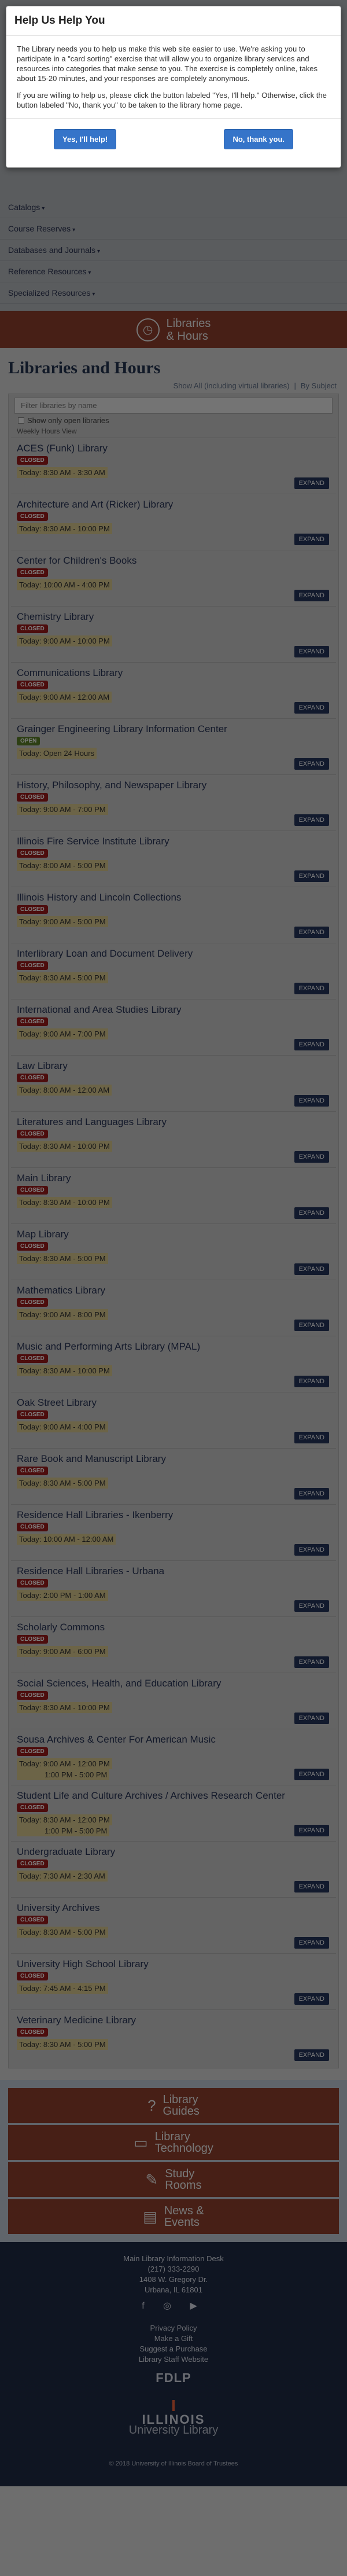 The image size is (347, 2576). Describe the element at coordinates (258, 139) in the screenshot. I see `no-thanks-button: No, thank you.` at that location.